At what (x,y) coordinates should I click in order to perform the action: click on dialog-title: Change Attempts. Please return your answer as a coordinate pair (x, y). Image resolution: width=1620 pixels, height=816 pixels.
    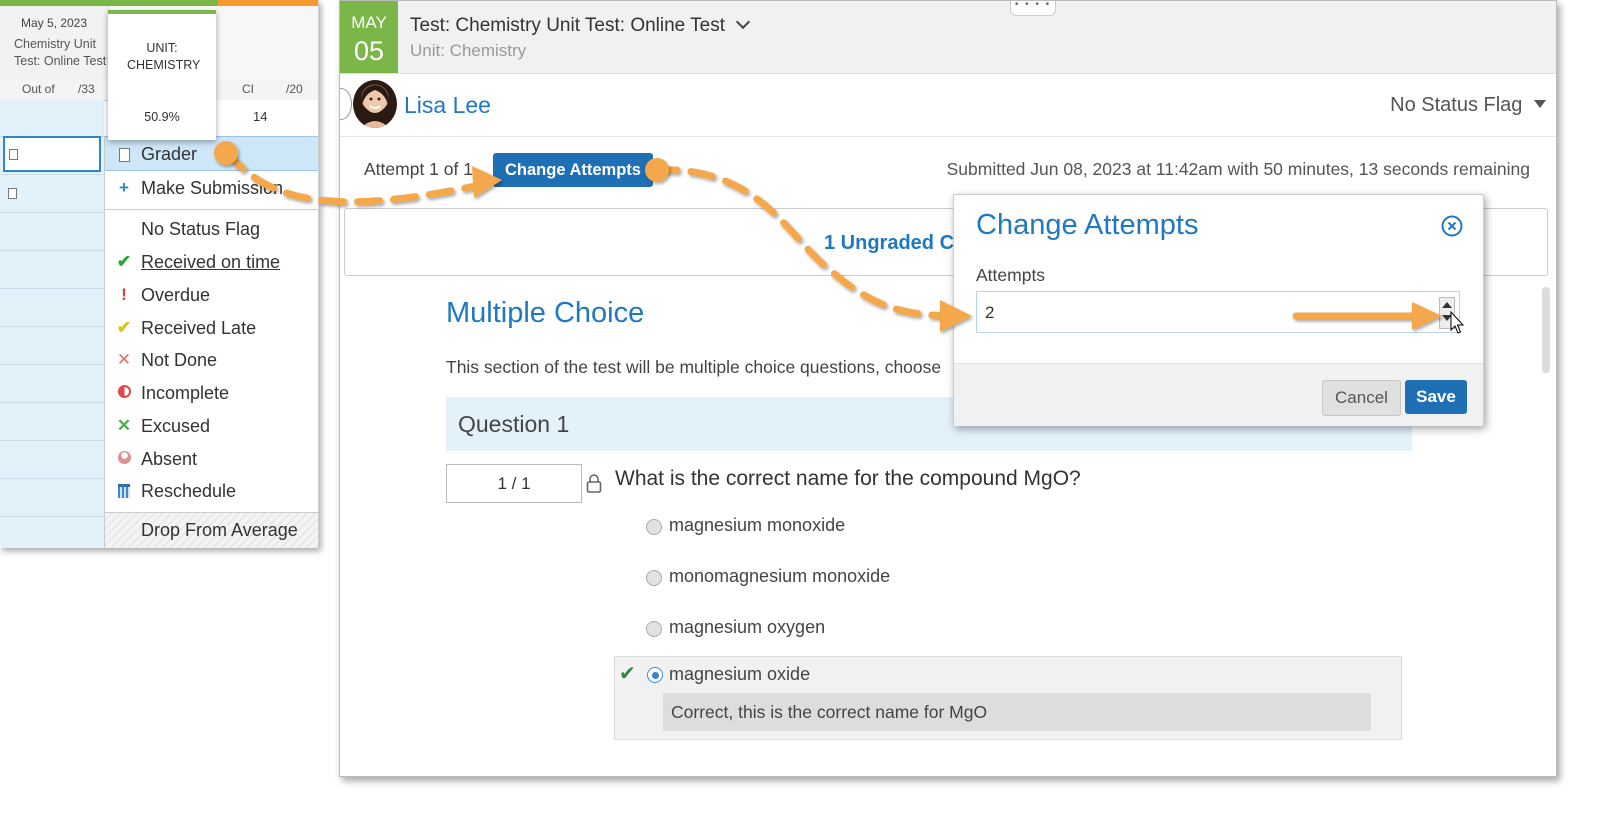
    Looking at the image, I should click on (1087, 225).